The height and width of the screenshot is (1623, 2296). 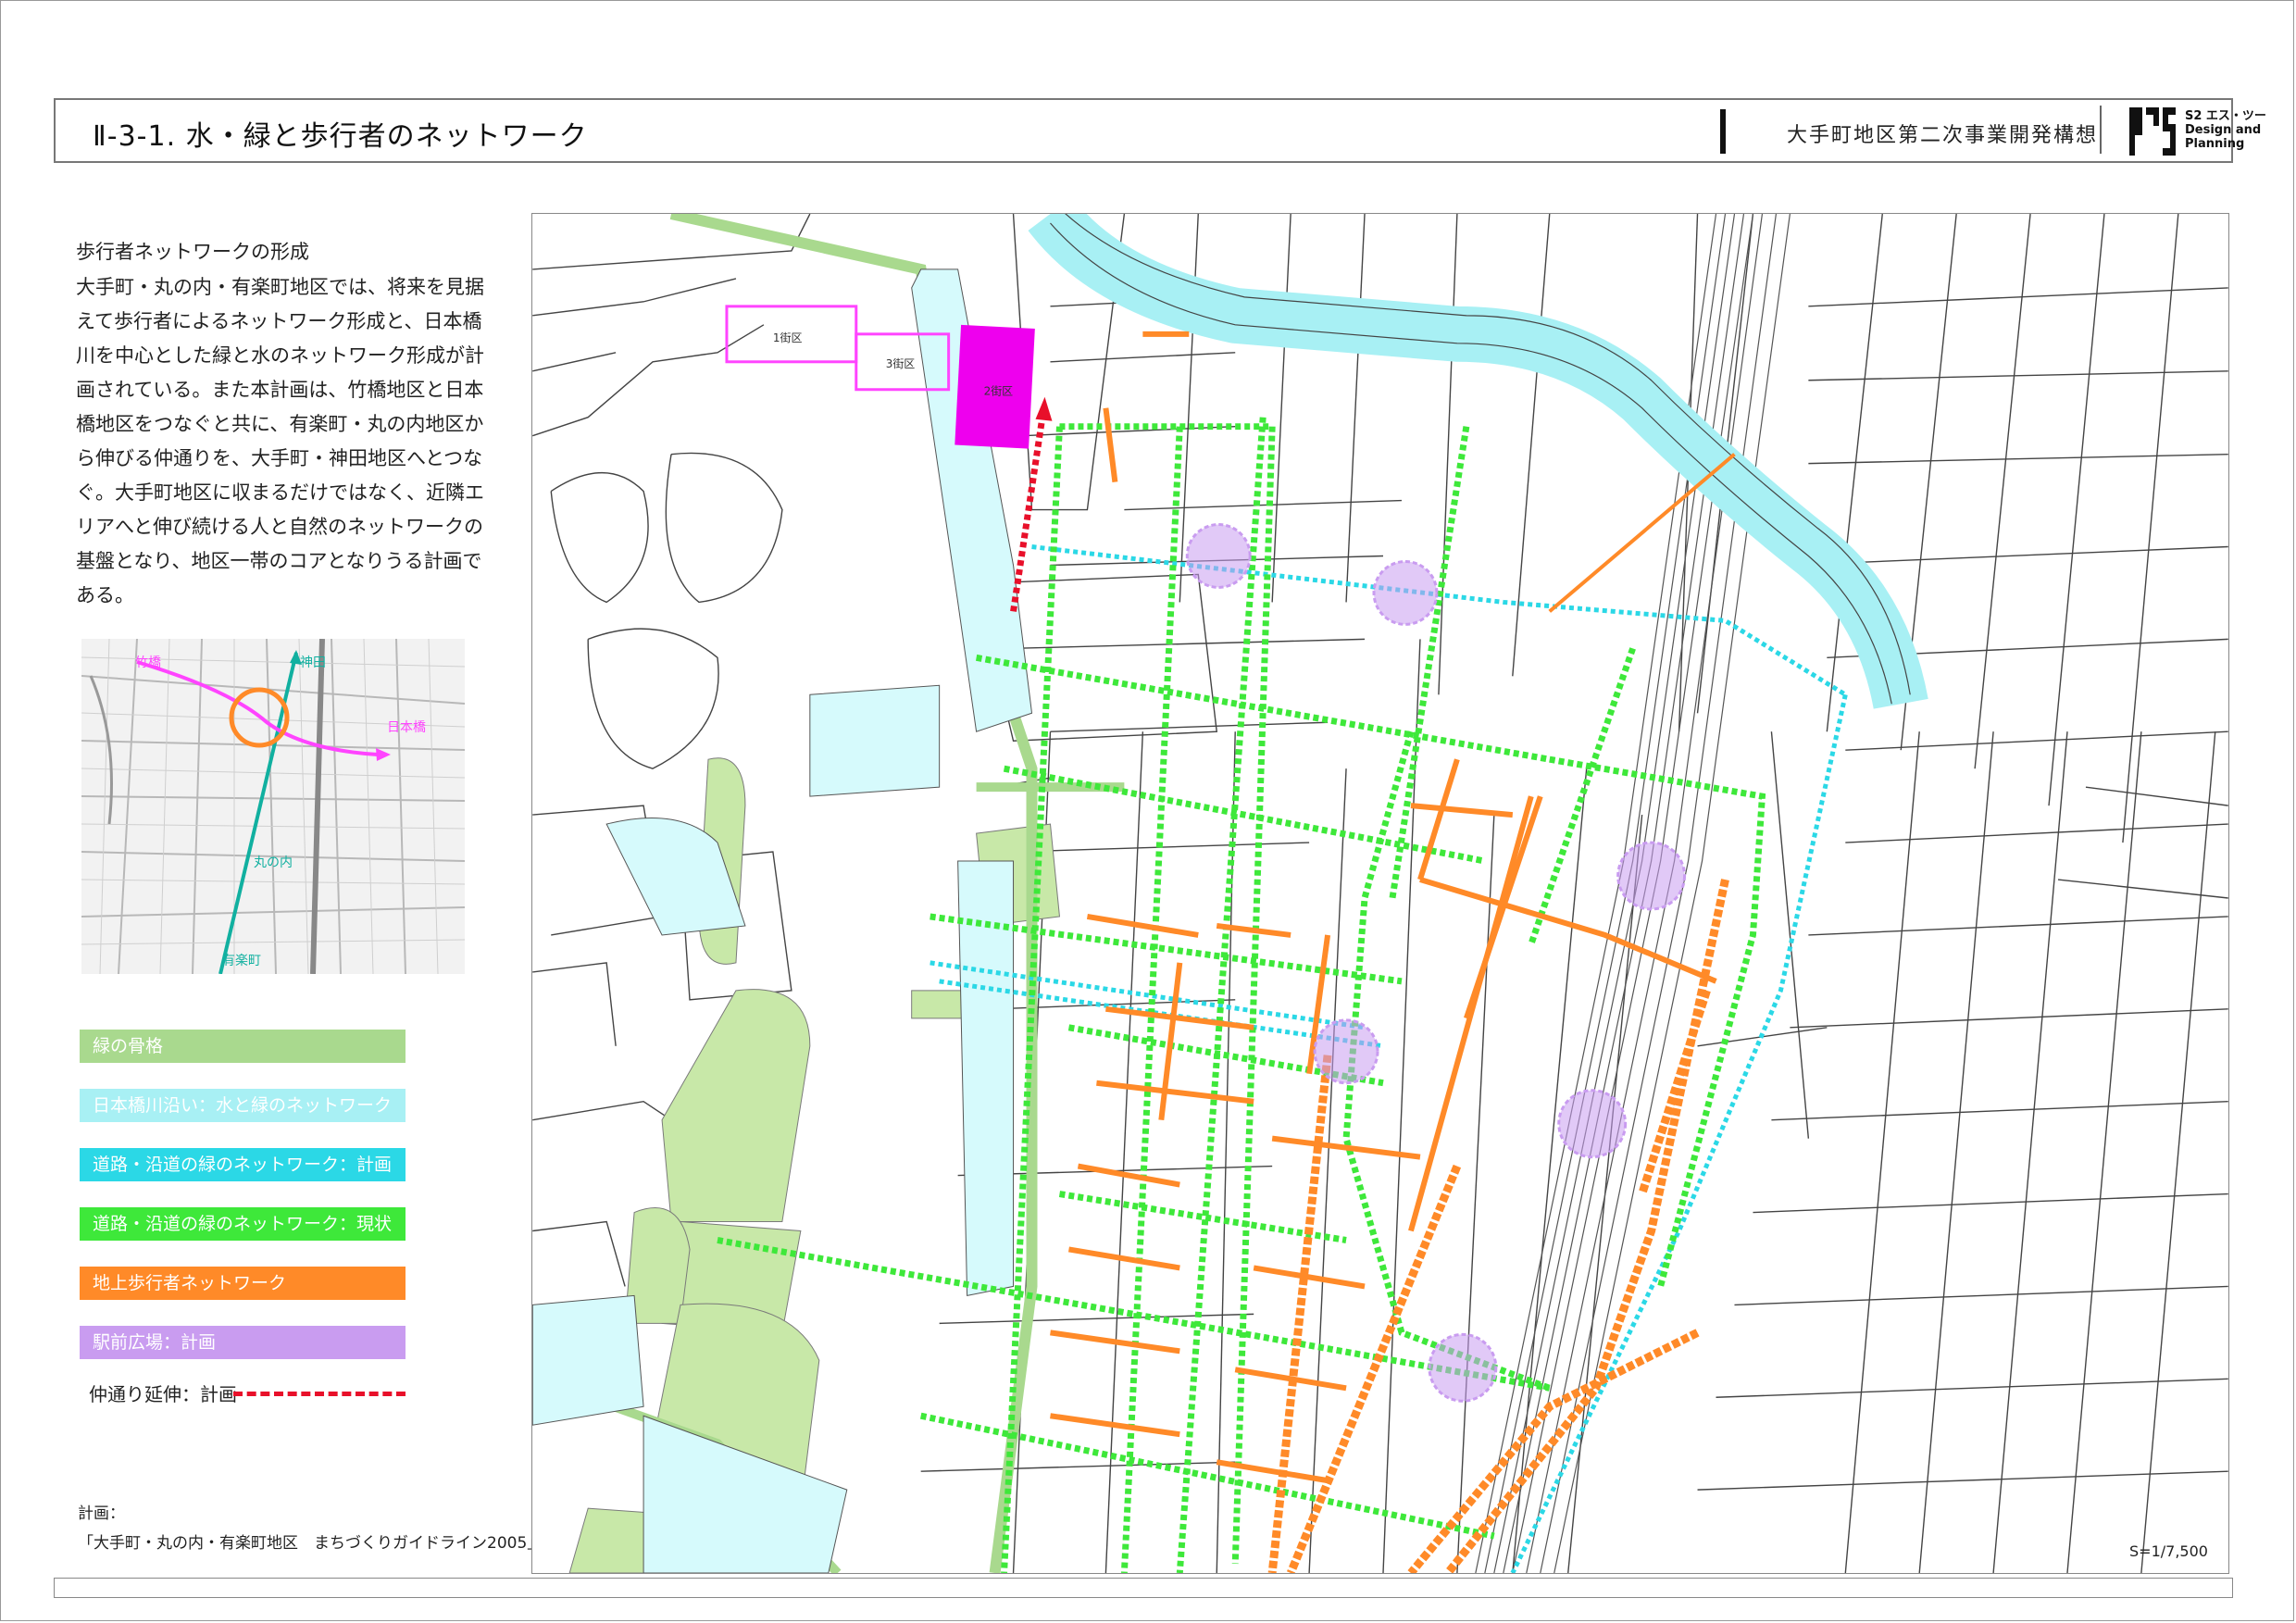 What do you see at coordinates (406, 728) in the screenshot?
I see `inset-label-nihonbashi: 日本橋` at bounding box center [406, 728].